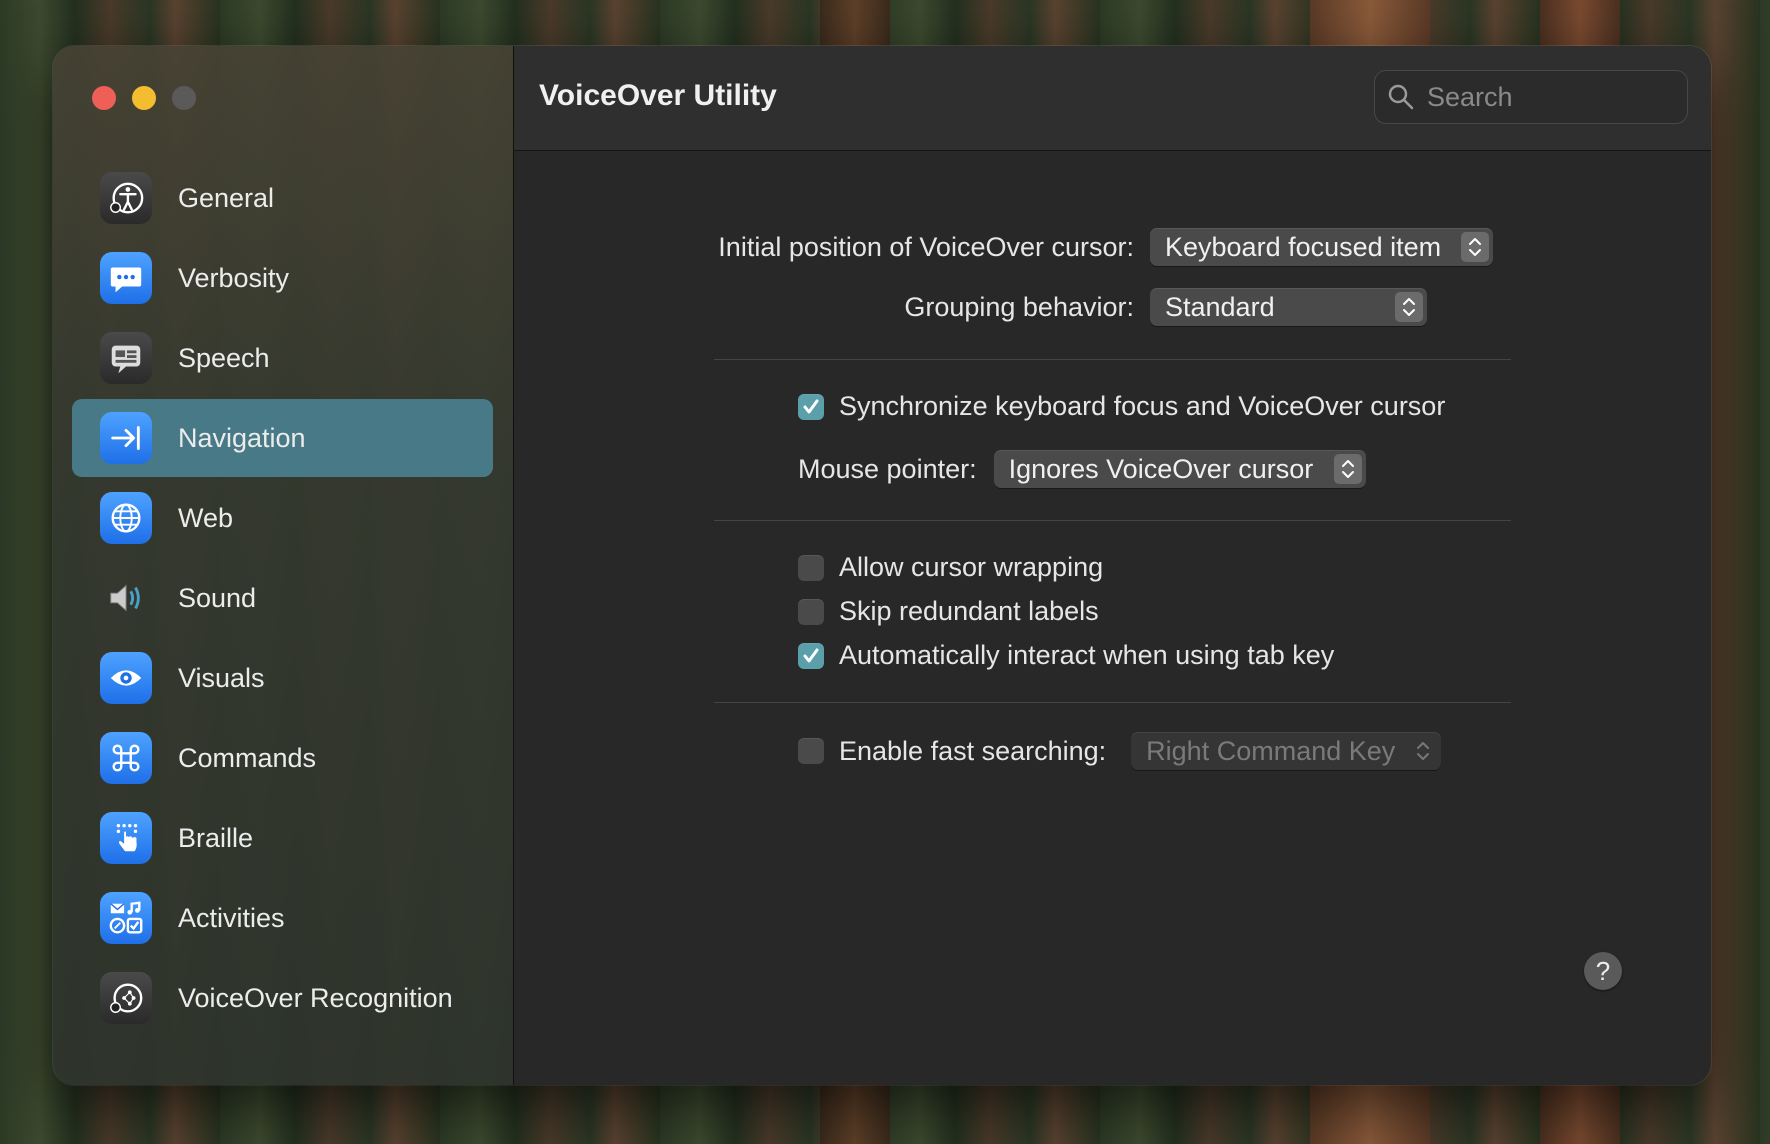  Describe the element at coordinates (811, 567) in the screenshot. I see `wrap-checkbox` at that location.